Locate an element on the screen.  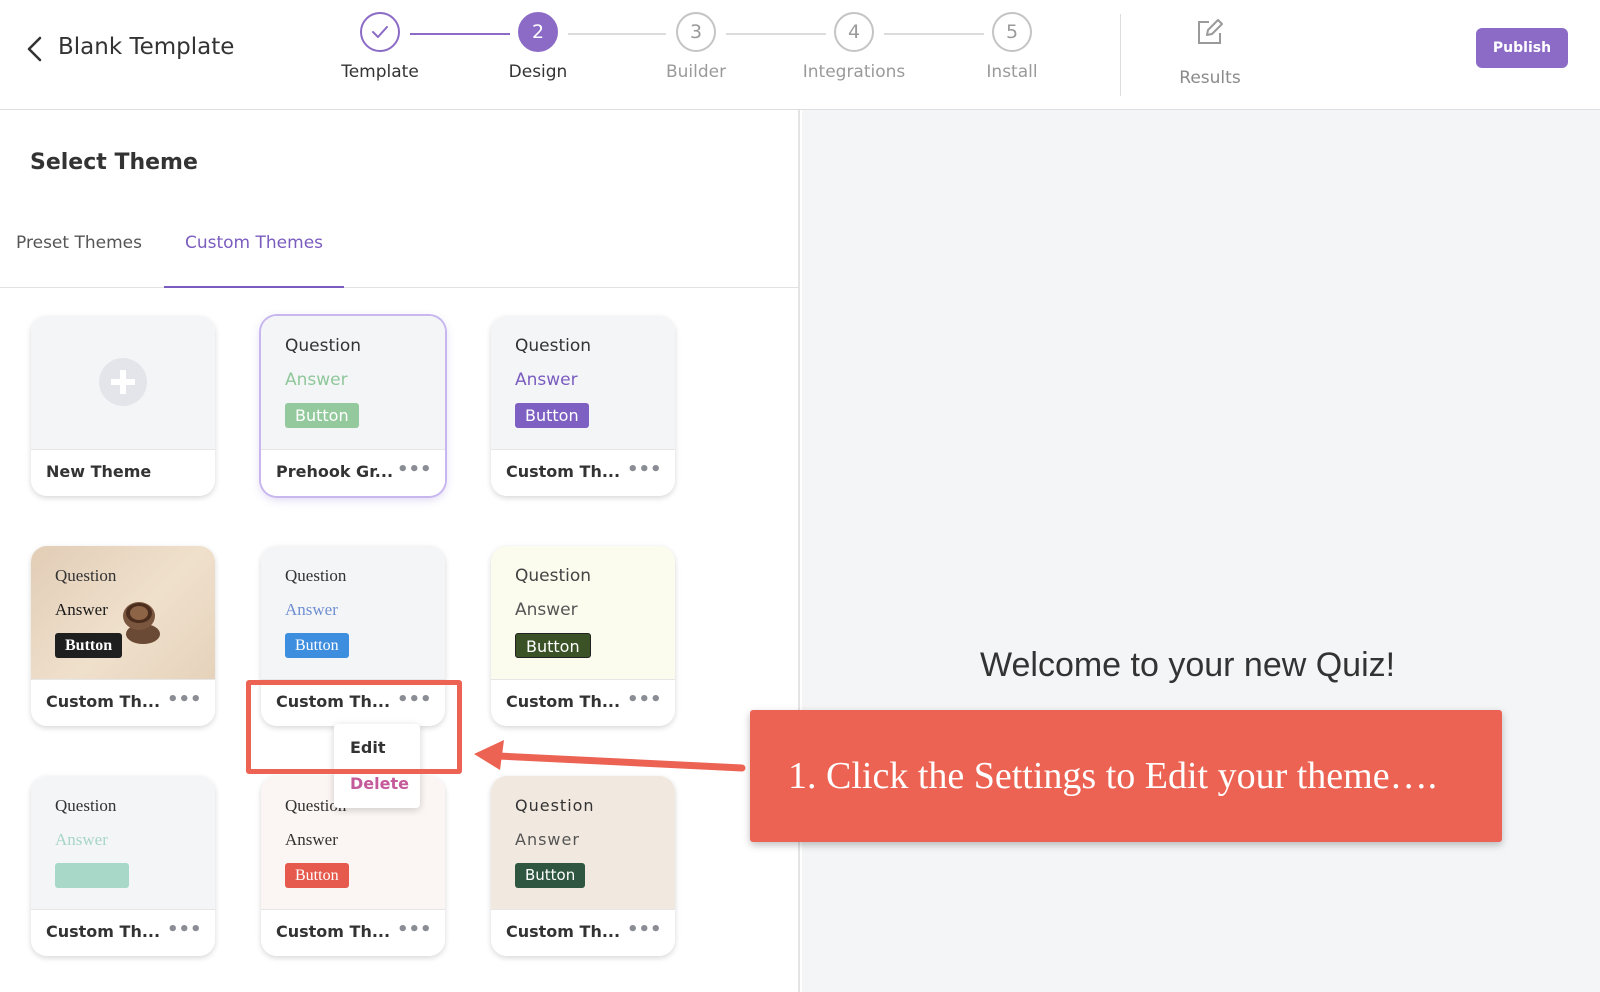
edit-icon is located at coordinates (1210, 31).